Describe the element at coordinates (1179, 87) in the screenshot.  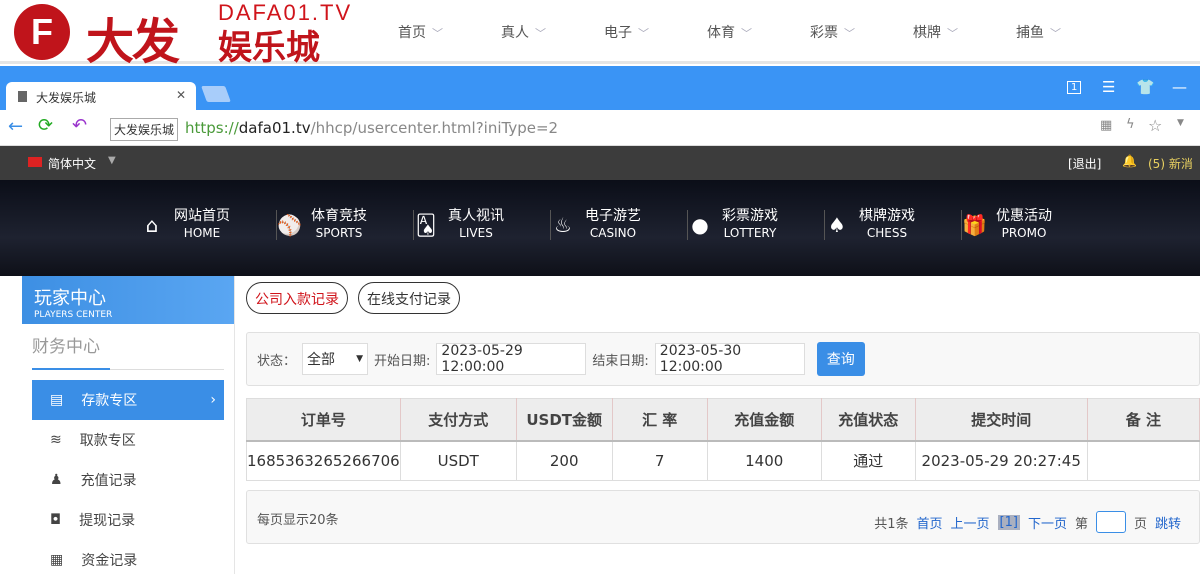
I see `minimize-icon: —` at that location.